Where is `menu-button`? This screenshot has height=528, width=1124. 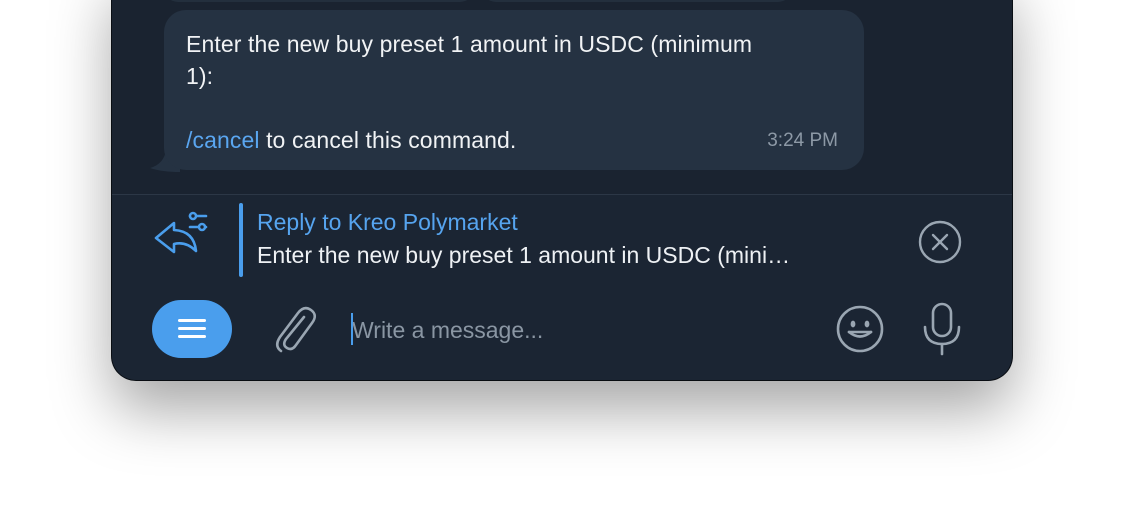
menu-button is located at coordinates (192, 329).